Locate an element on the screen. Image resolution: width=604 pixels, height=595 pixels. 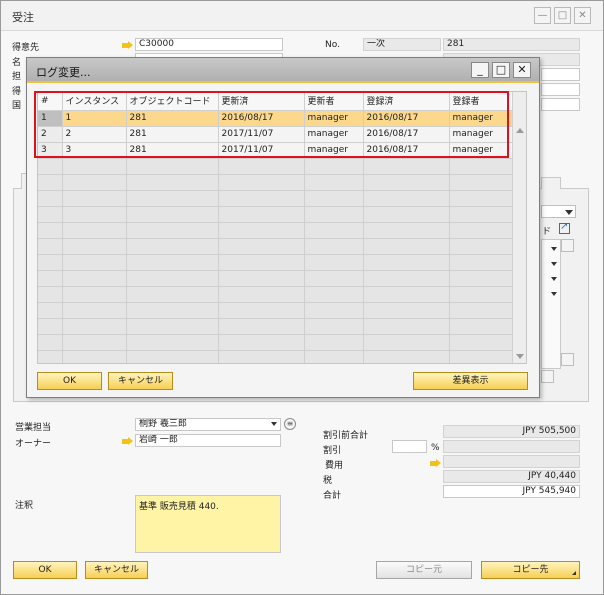
partial-label-4: 国 is located at coordinates (17, 106).